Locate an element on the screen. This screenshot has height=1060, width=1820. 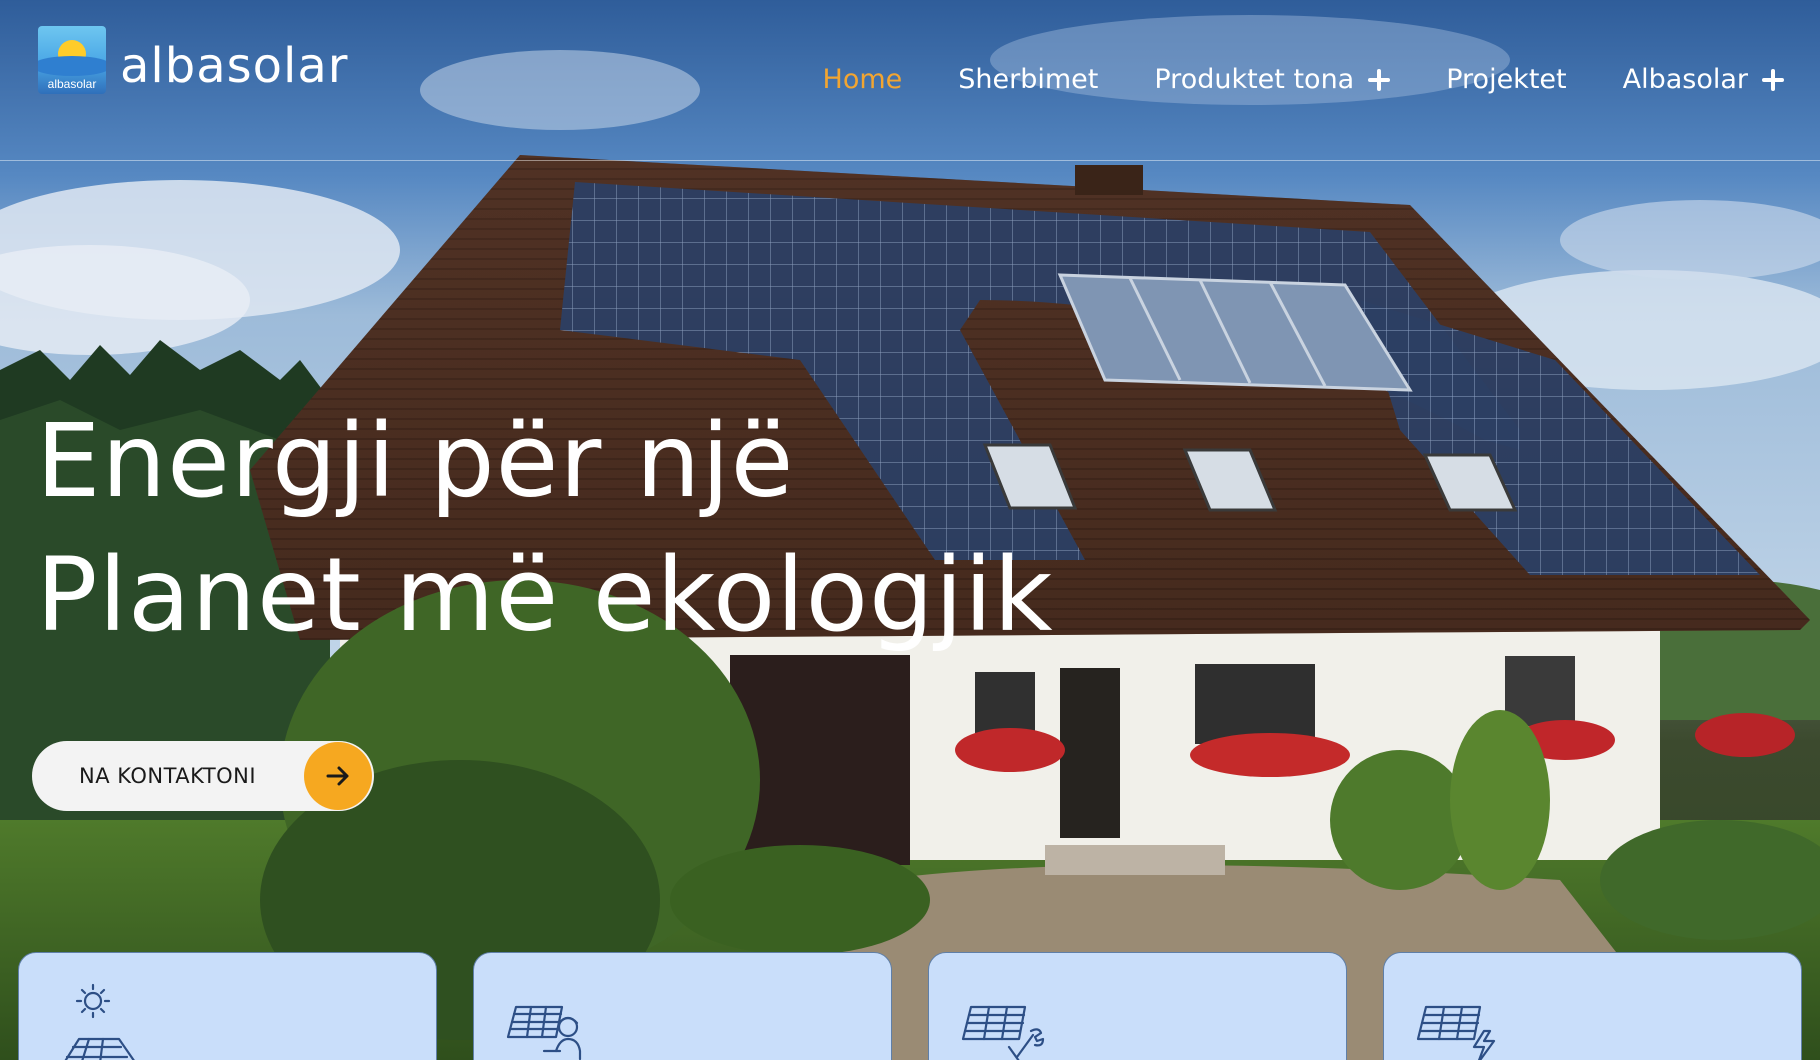
nav-item-label: Home is located at coordinates (862, 79).